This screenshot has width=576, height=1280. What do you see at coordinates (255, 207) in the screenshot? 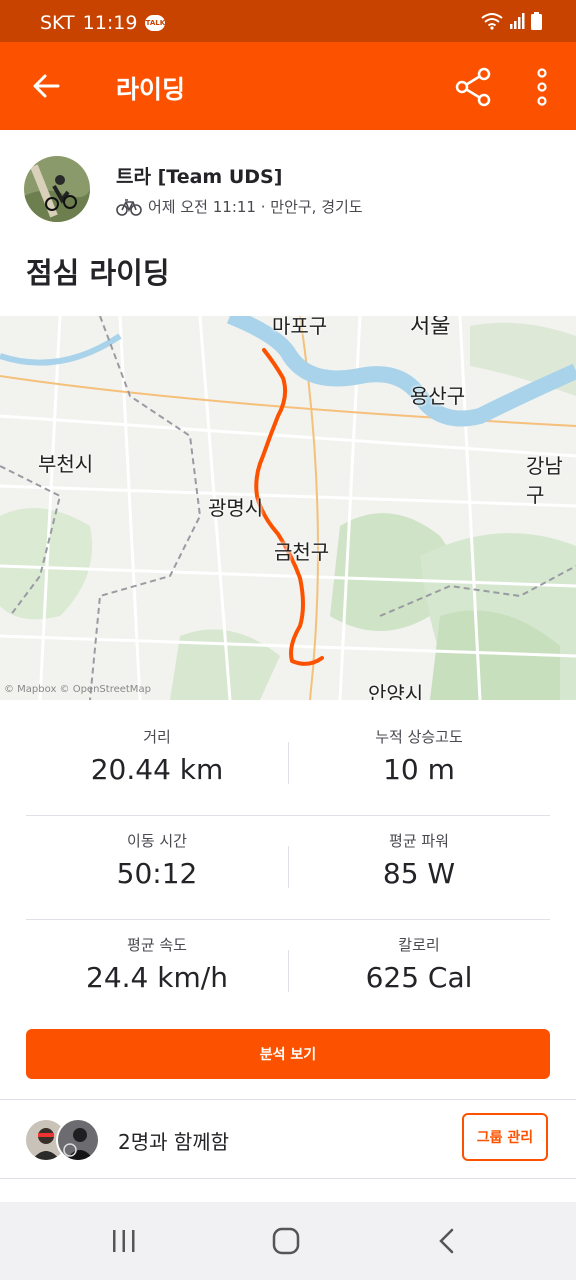
I see `activity-date-location: 어제 오전 11:11 · 만안구, 경기도` at bounding box center [255, 207].